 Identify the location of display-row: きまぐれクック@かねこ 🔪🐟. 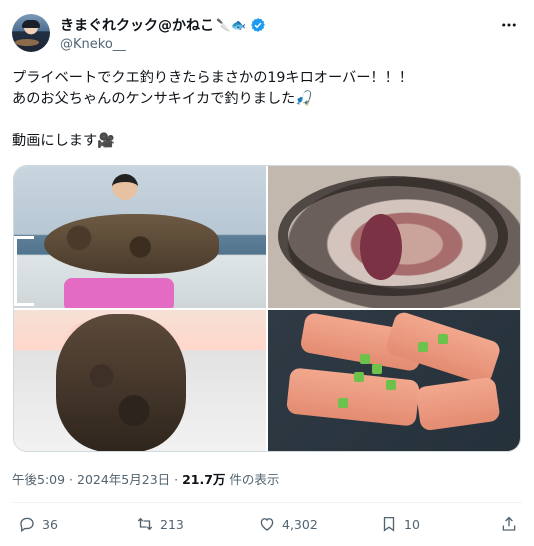
(163, 25).